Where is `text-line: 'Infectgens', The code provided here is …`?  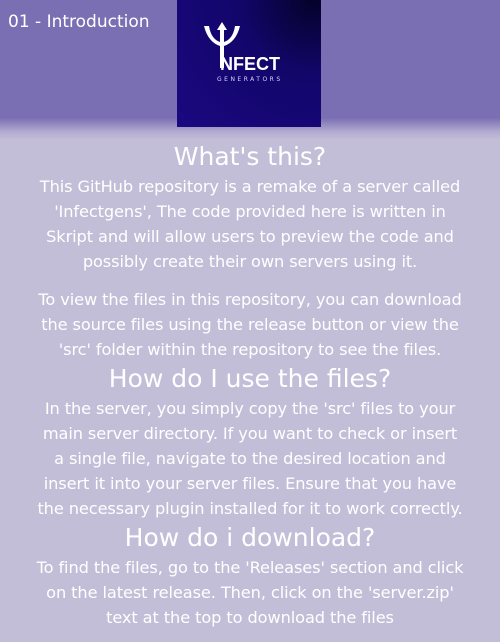 text-line: 'Infectgens', The code provided here is … is located at coordinates (250, 211).